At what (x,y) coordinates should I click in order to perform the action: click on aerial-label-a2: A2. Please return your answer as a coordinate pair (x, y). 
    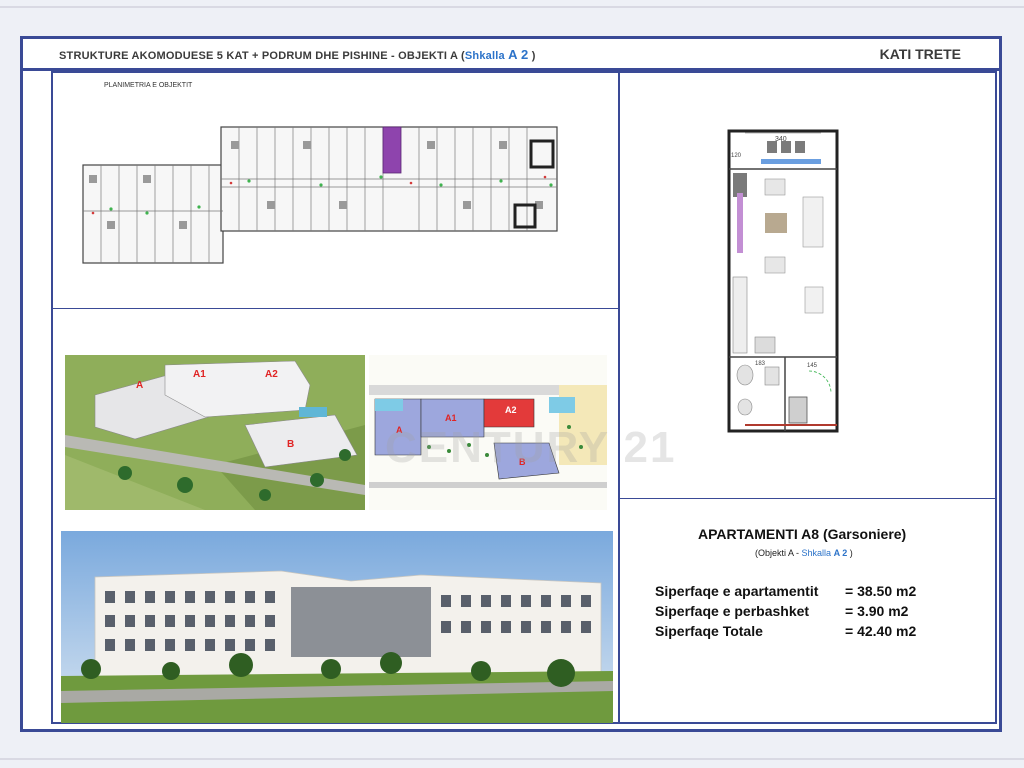
    Looking at the image, I should click on (271, 374).